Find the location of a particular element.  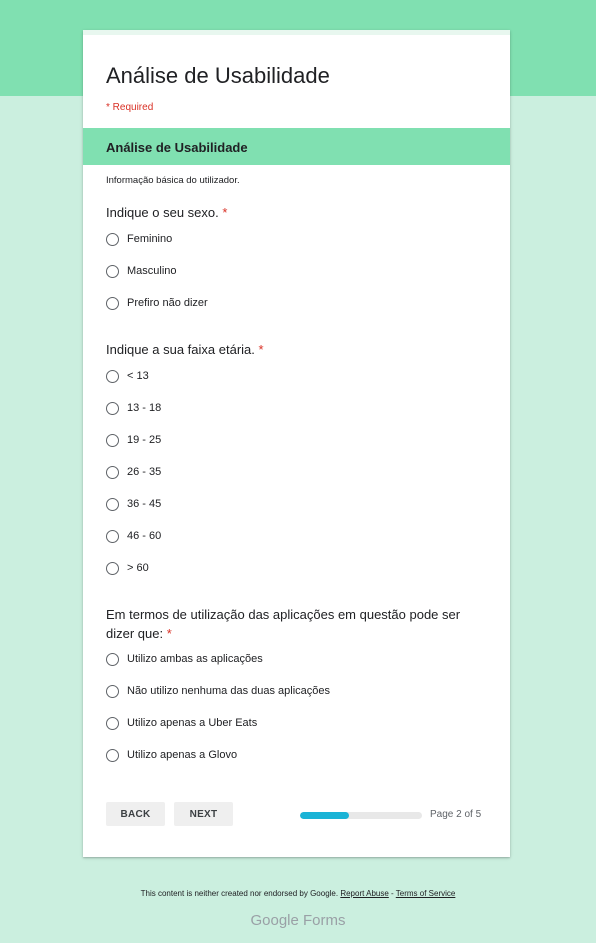

radio-option-19-25: 19 - 25 is located at coordinates (133, 440).